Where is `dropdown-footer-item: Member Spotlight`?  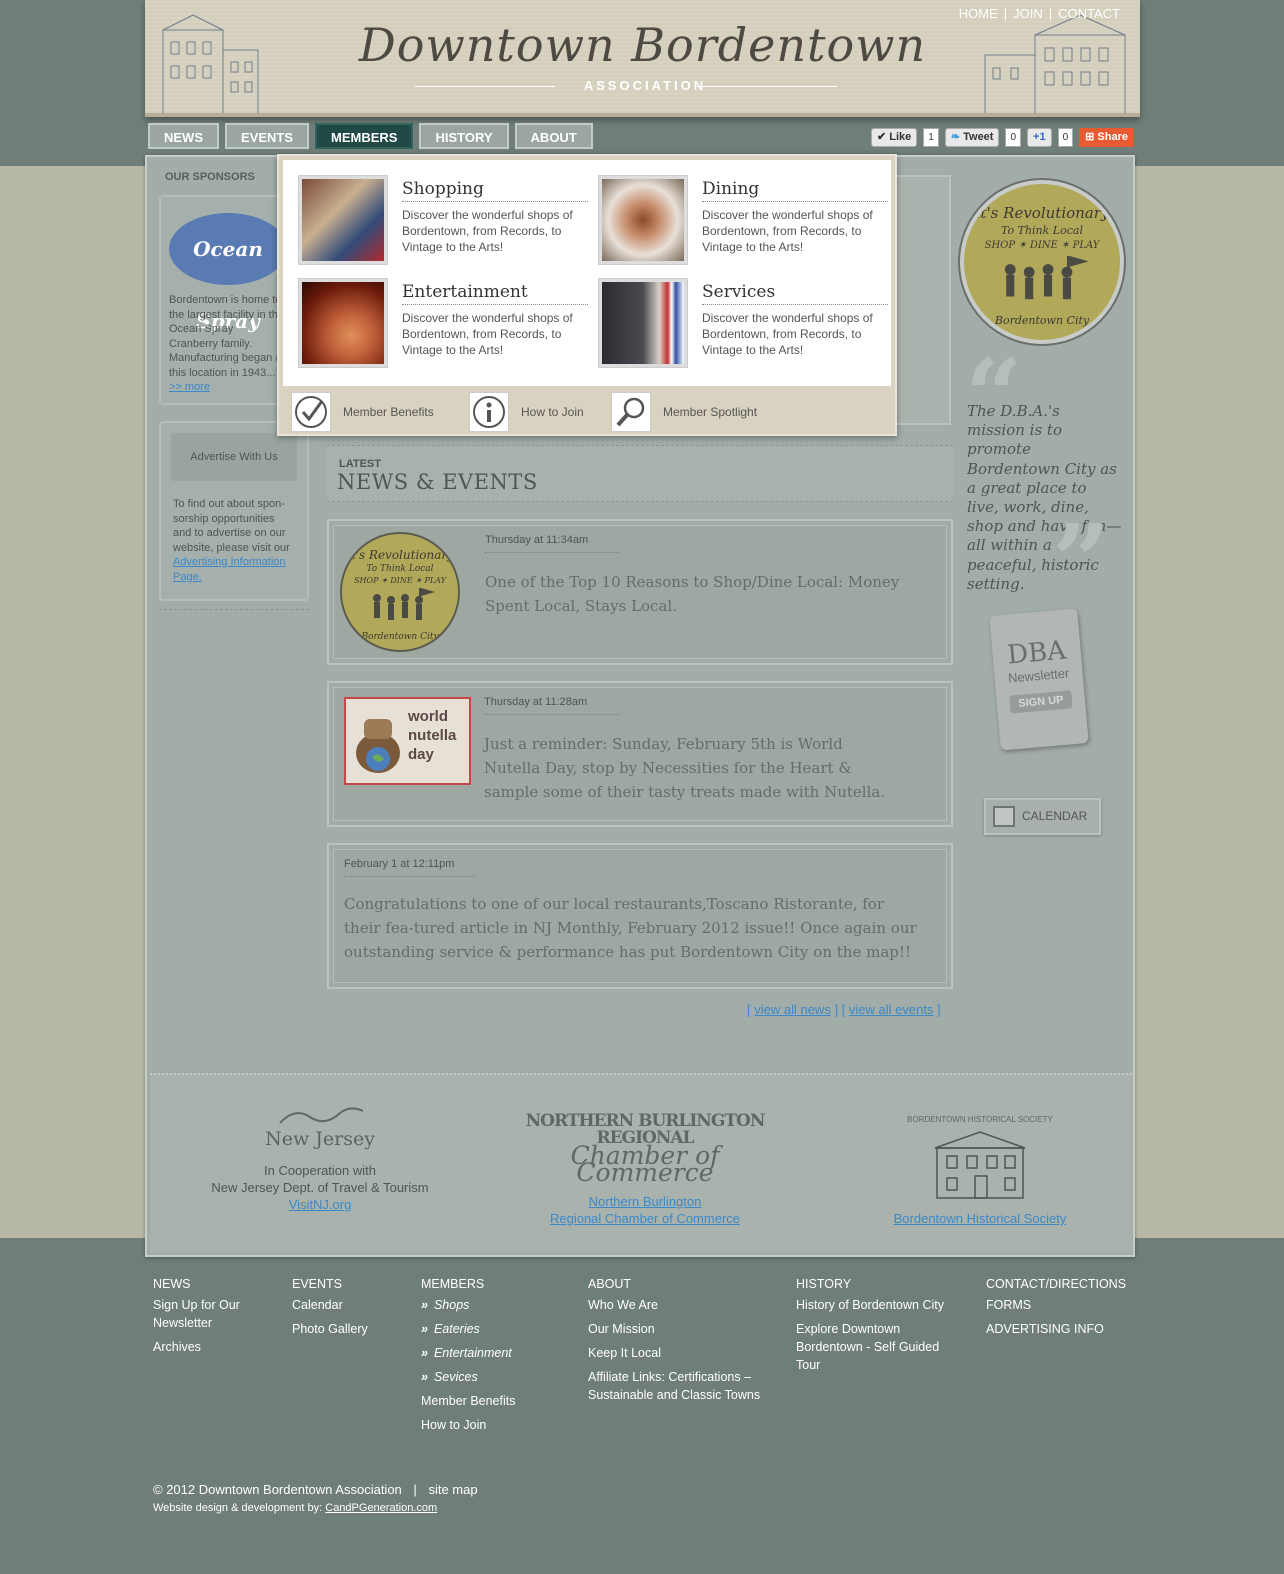 dropdown-footer-item: Member Spotlight is located at coordinates (684, 412).